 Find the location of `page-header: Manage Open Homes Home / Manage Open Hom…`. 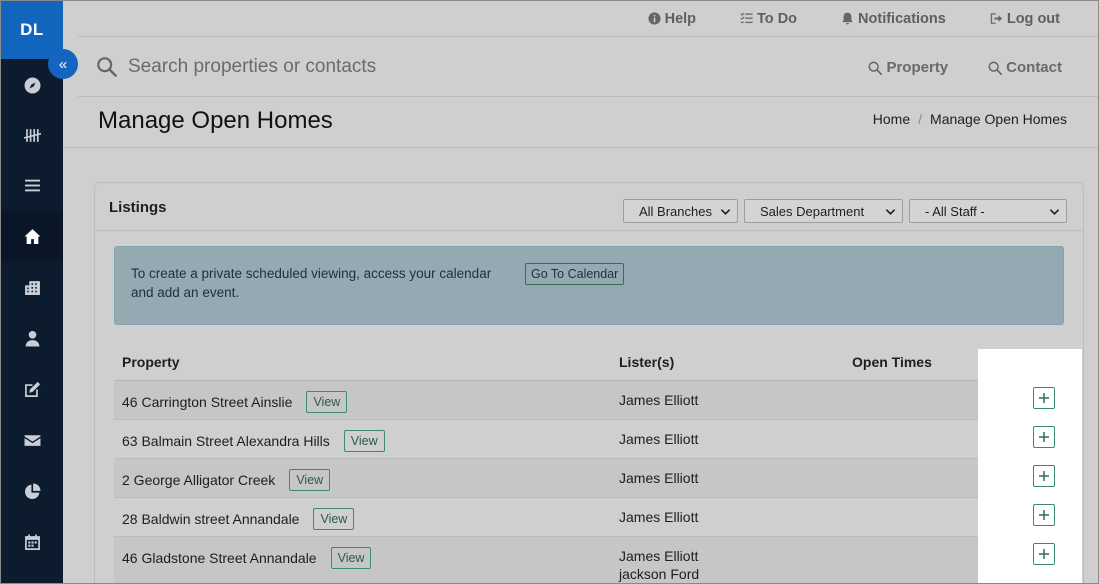

page-header: Manage Open Homes Home / Manage Open Hom… is located at coordinates (580, 123).